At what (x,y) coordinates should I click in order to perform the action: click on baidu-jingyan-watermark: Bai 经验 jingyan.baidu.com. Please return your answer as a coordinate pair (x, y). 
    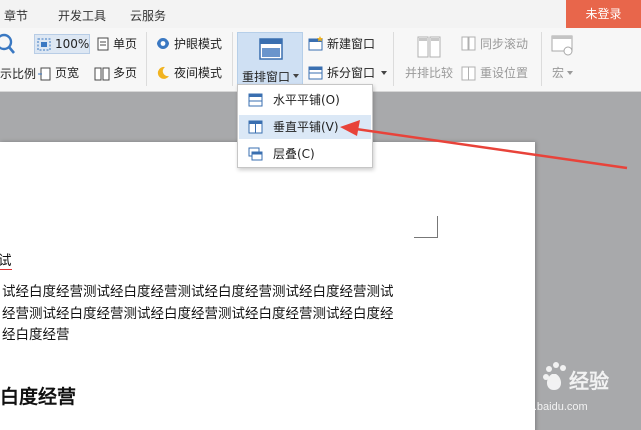
    Looking at the image, I should click on (567, 393).